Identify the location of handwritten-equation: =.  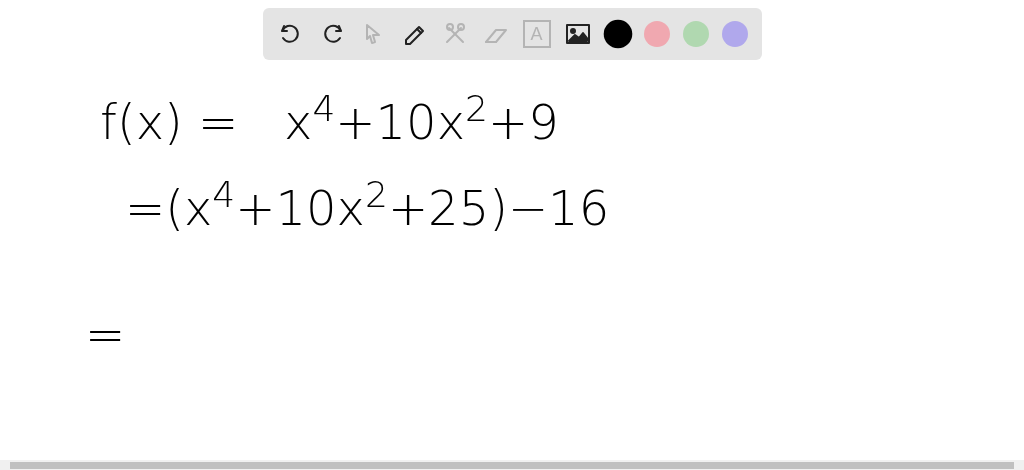
(105, 334).